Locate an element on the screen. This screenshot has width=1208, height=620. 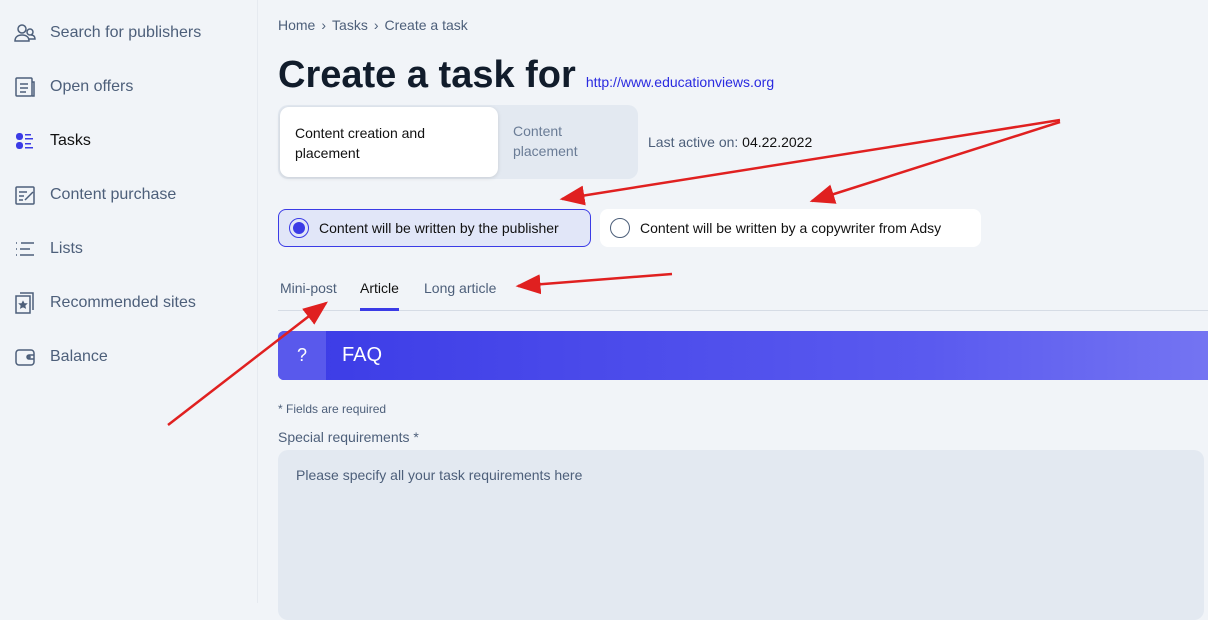
faq-banner: ? FAQ is located at coordinates (743, 355).